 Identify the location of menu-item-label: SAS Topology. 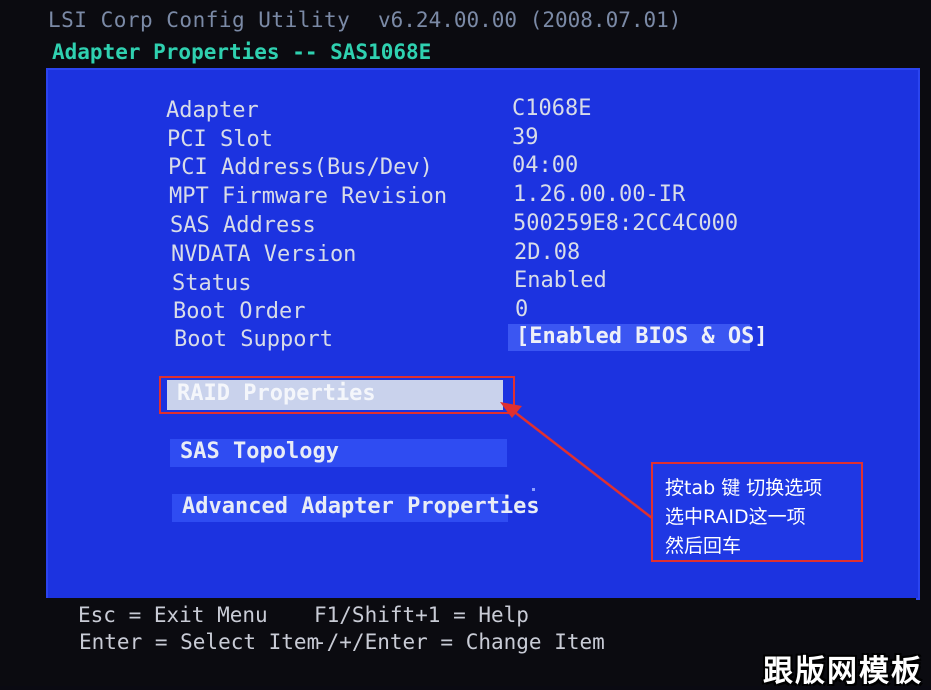
(259, 451).